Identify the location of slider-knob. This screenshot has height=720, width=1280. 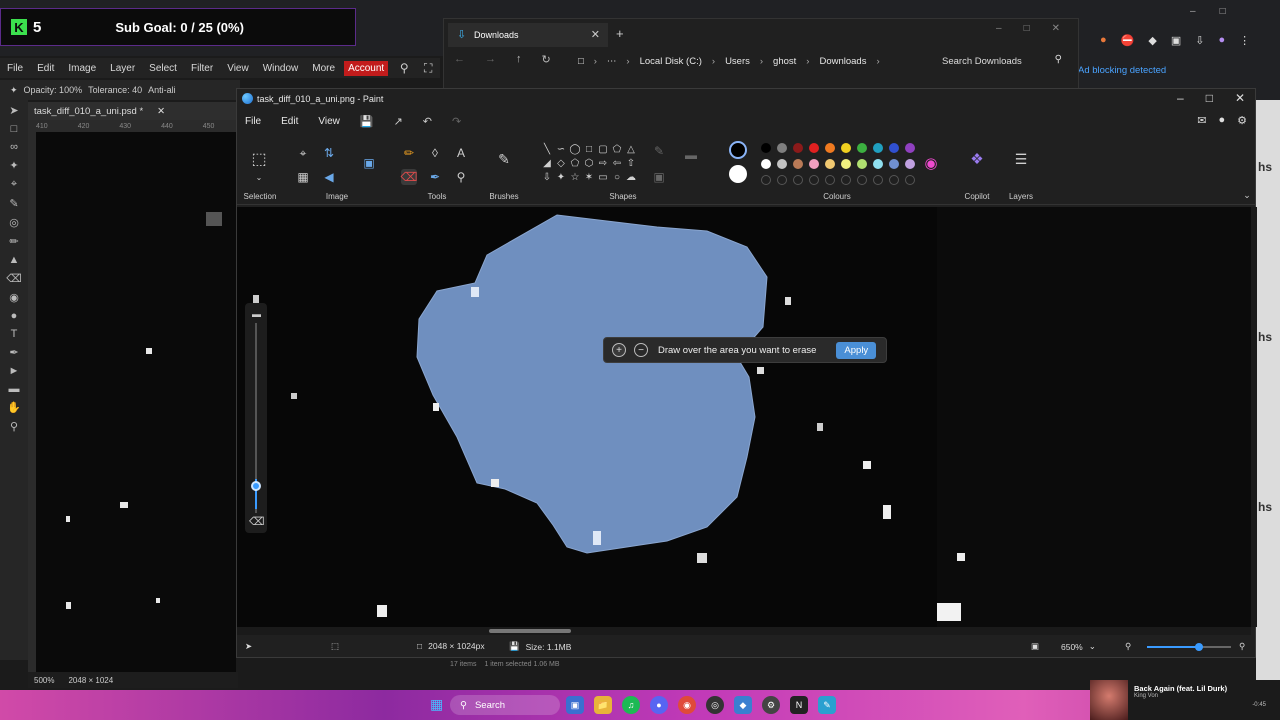
(256, 486).